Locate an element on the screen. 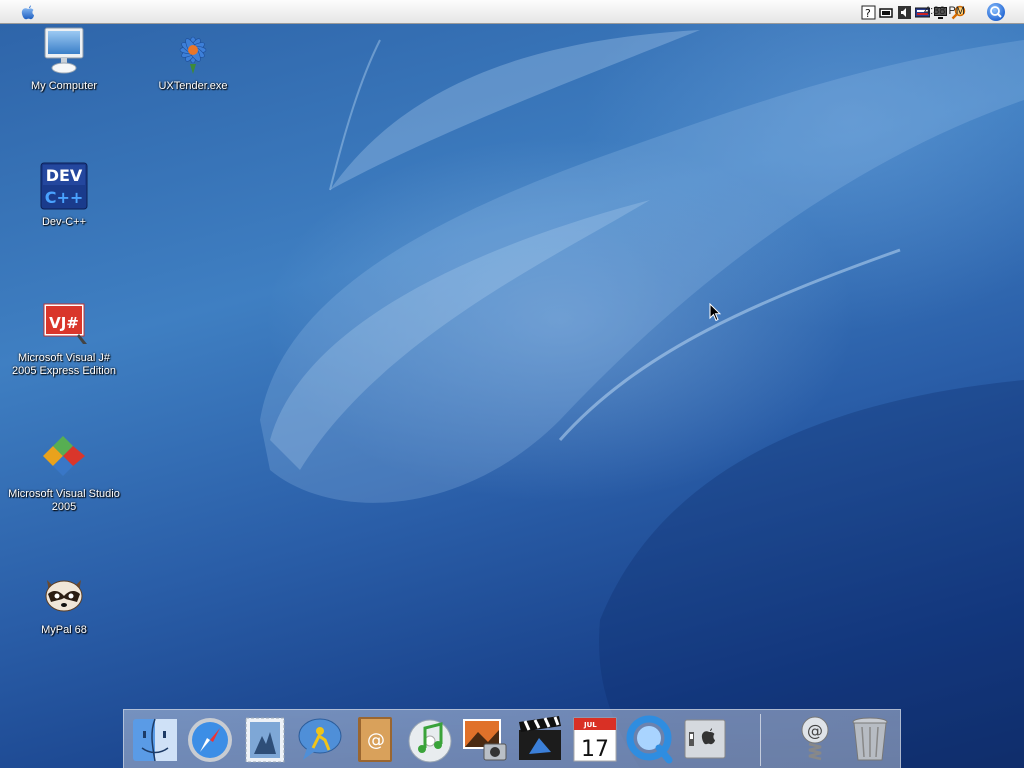  help-icon: ? is located at coordinates (868, 12).